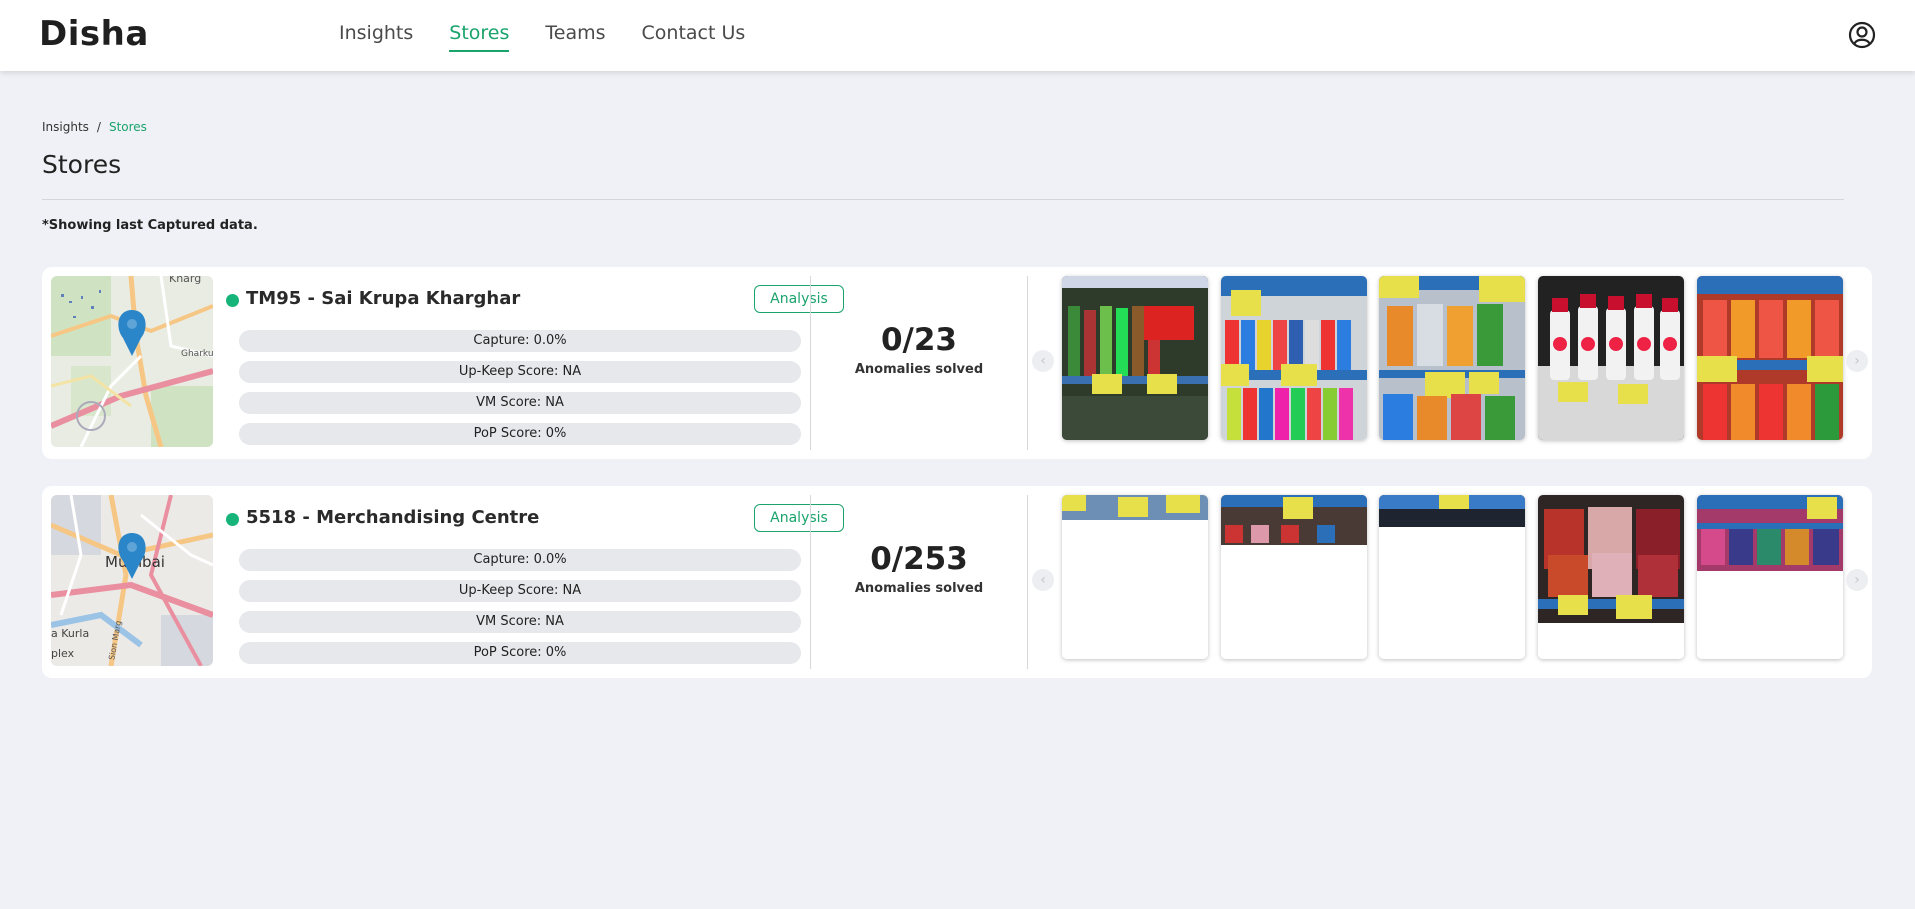 The image size is (1915, 909). I want to click on store-map: Mumbai a Kurla plex Sion Marg, so click(132, 580).